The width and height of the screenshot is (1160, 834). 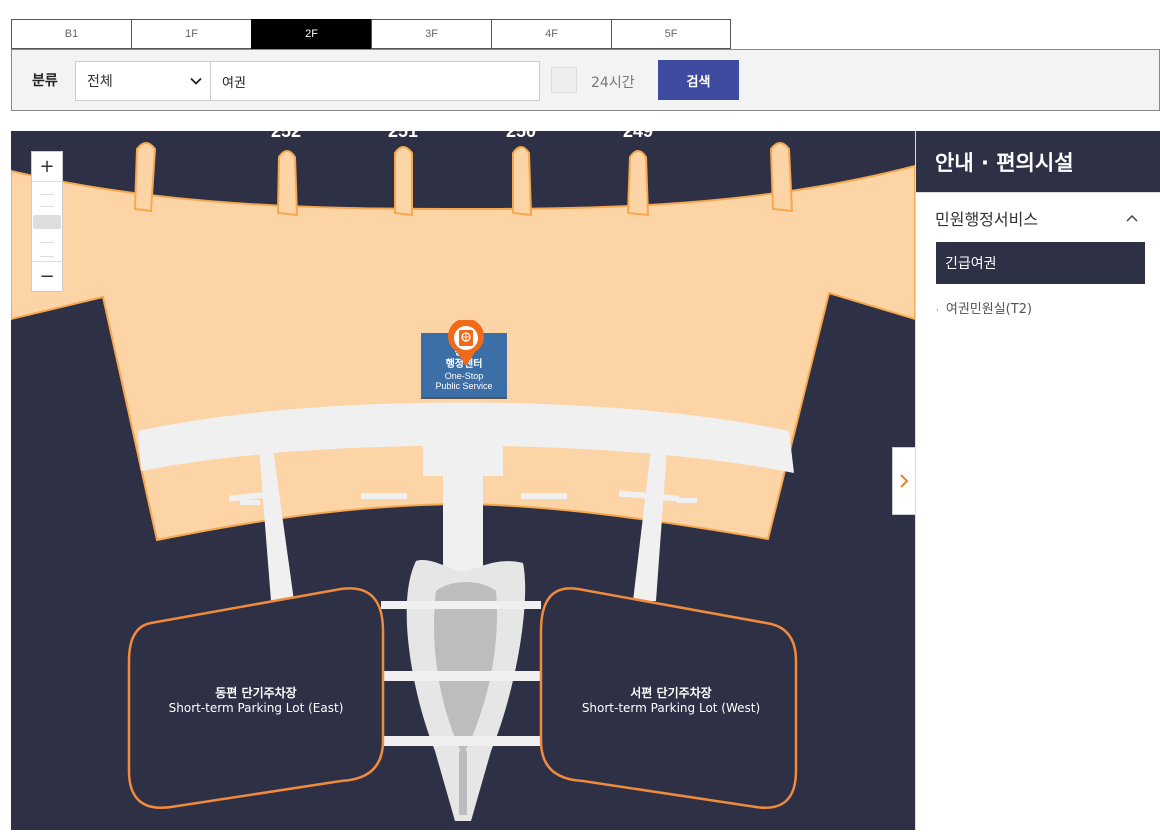 I want to click on search-bar: 분류 전체 24시간 검색, so click(x=585, y=80).